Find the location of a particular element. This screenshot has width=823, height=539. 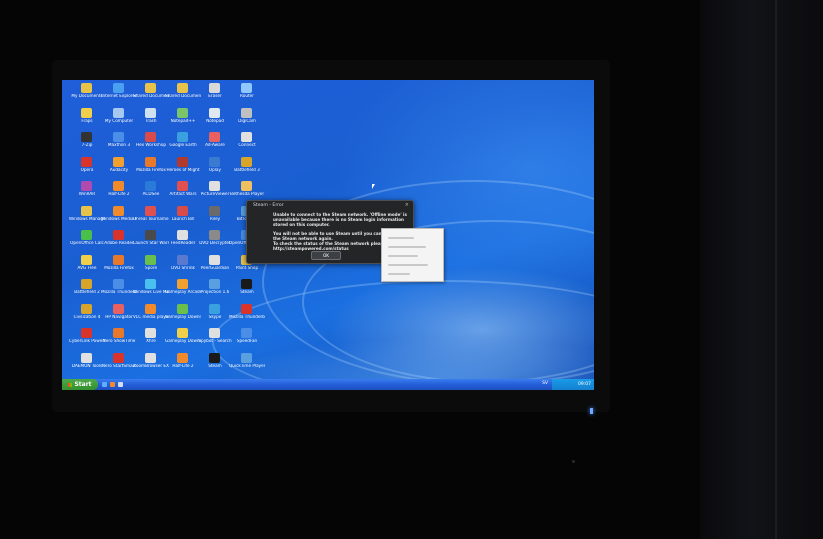

desktop-shortcut: Gameplay Arcade is located at coordinates (183, 289).